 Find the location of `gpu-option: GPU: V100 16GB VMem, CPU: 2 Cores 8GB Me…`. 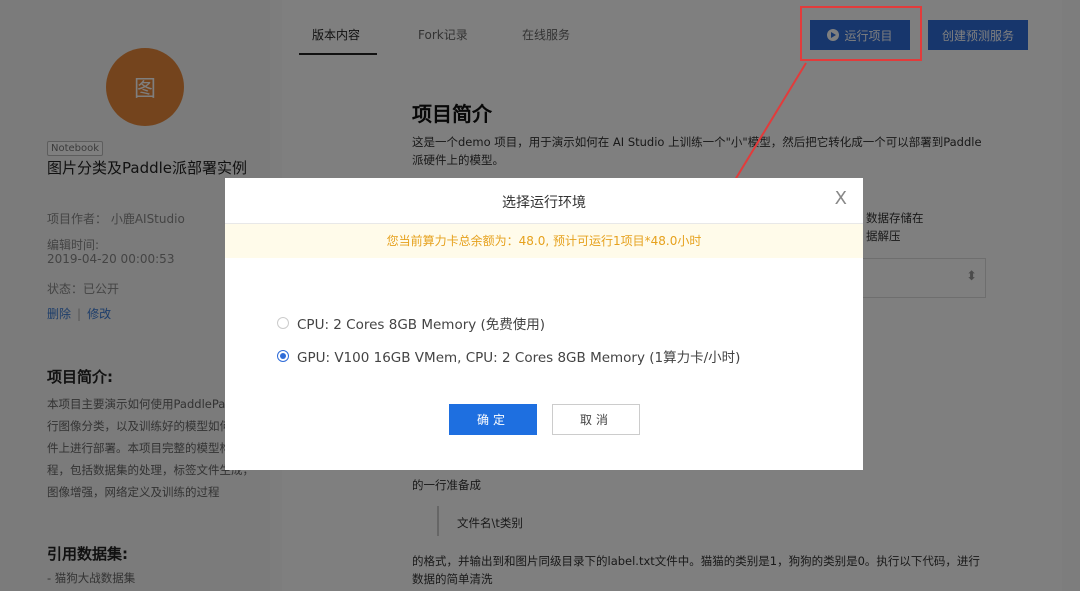

gpu-option: GPU: V100 16GB VMem, CPU: 2 Cores 8GB Me… is located at coordinates (508, 356).